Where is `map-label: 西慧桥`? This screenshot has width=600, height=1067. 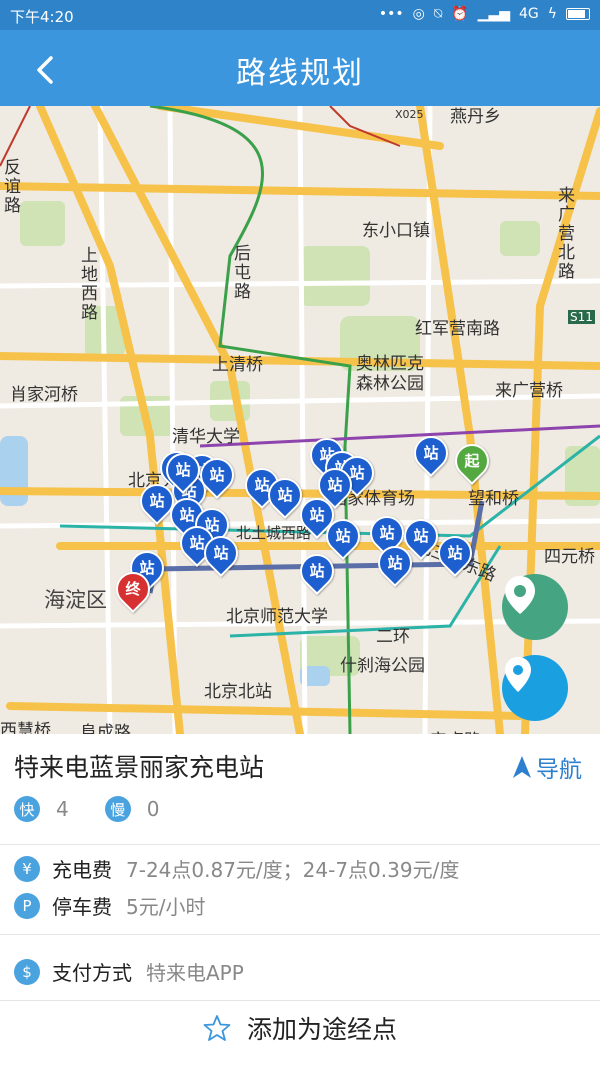
map-label: 西慧桥 is located at coordinates (25, 727).